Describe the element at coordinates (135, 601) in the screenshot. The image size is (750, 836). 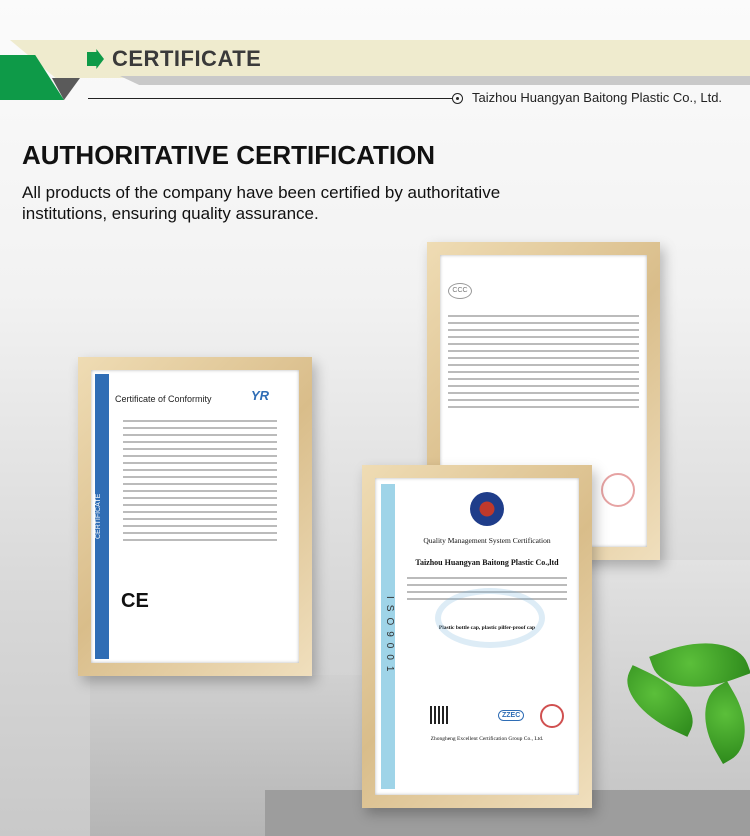
I see `ce-mark: CE` at that location.